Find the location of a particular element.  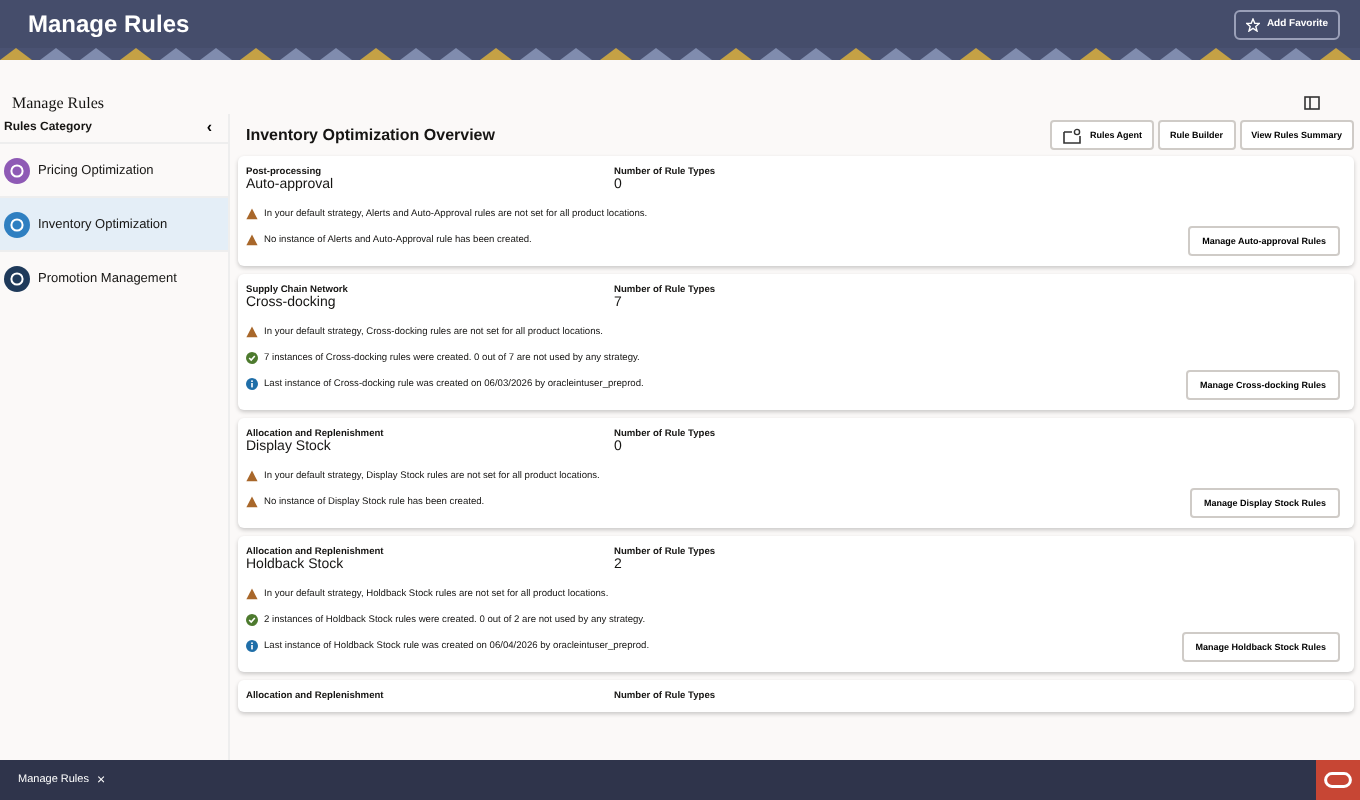

ring-logo-icon is located at coordinates (1338, 780).